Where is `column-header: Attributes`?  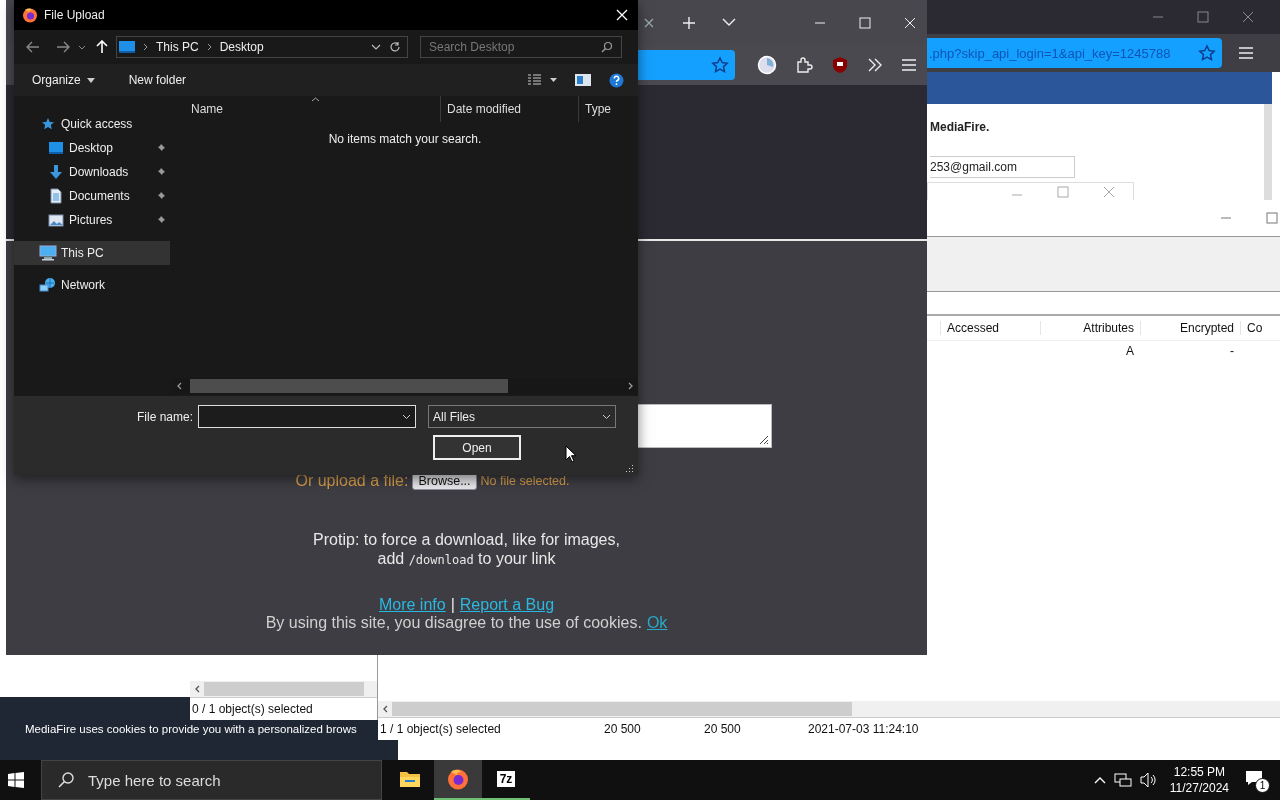 column-header: Attributes is located at coordinates (1090, 328).